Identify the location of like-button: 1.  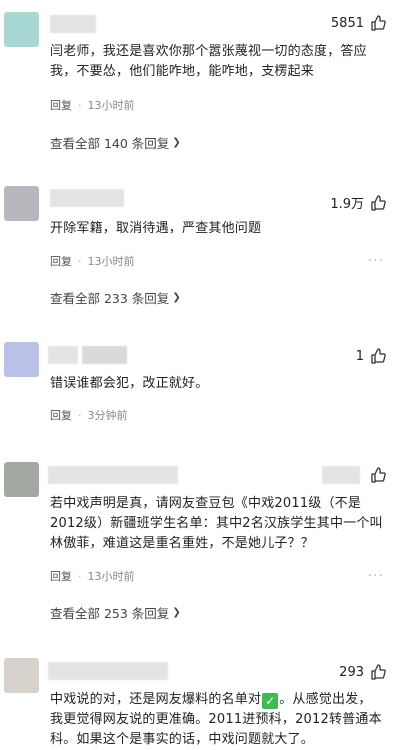
(371, 356).